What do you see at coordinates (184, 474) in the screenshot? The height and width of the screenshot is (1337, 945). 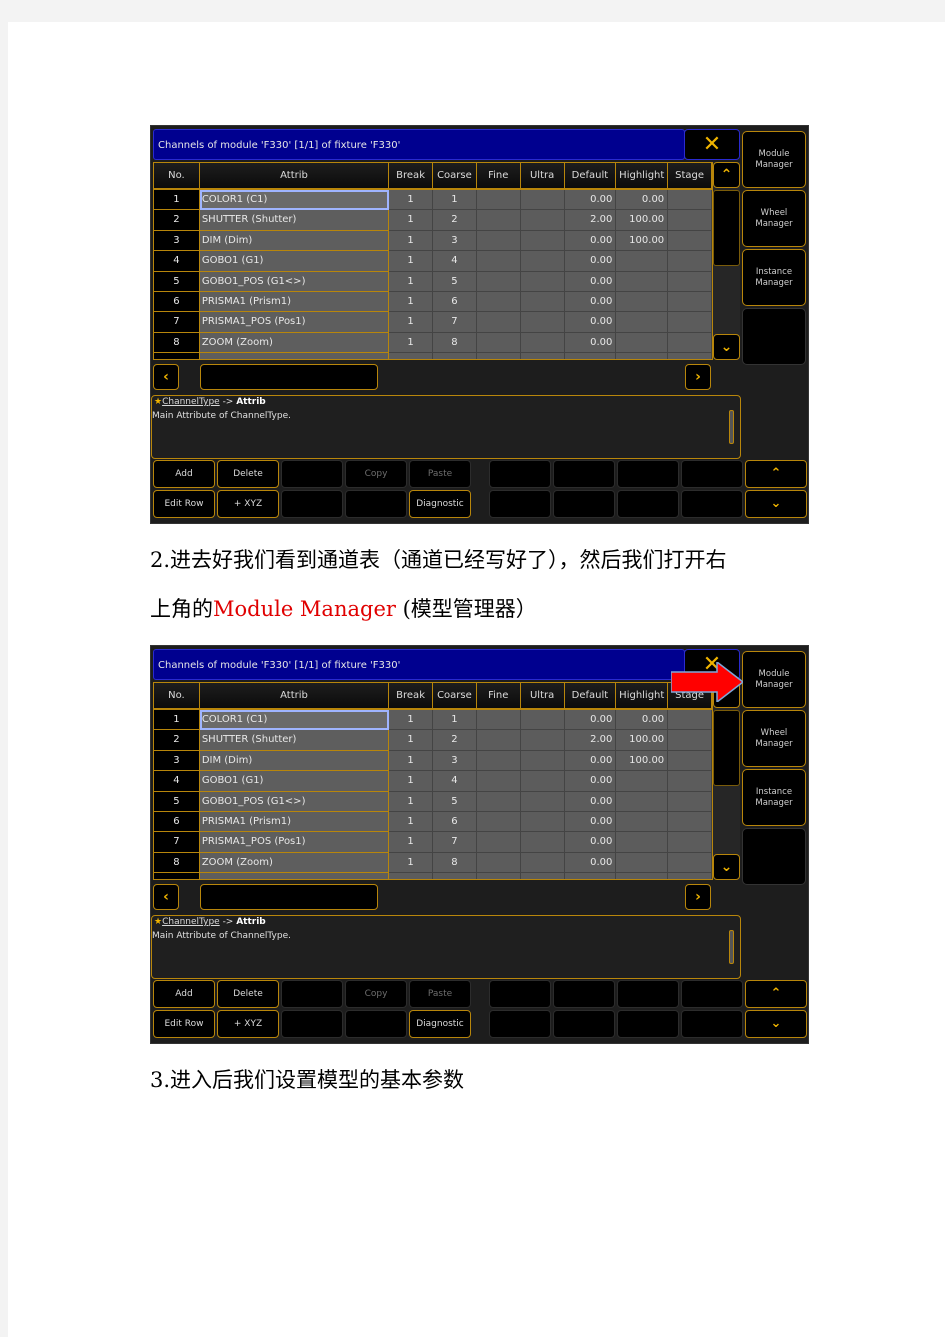 I see `add-button: Add` at bounding box center [184, 474].